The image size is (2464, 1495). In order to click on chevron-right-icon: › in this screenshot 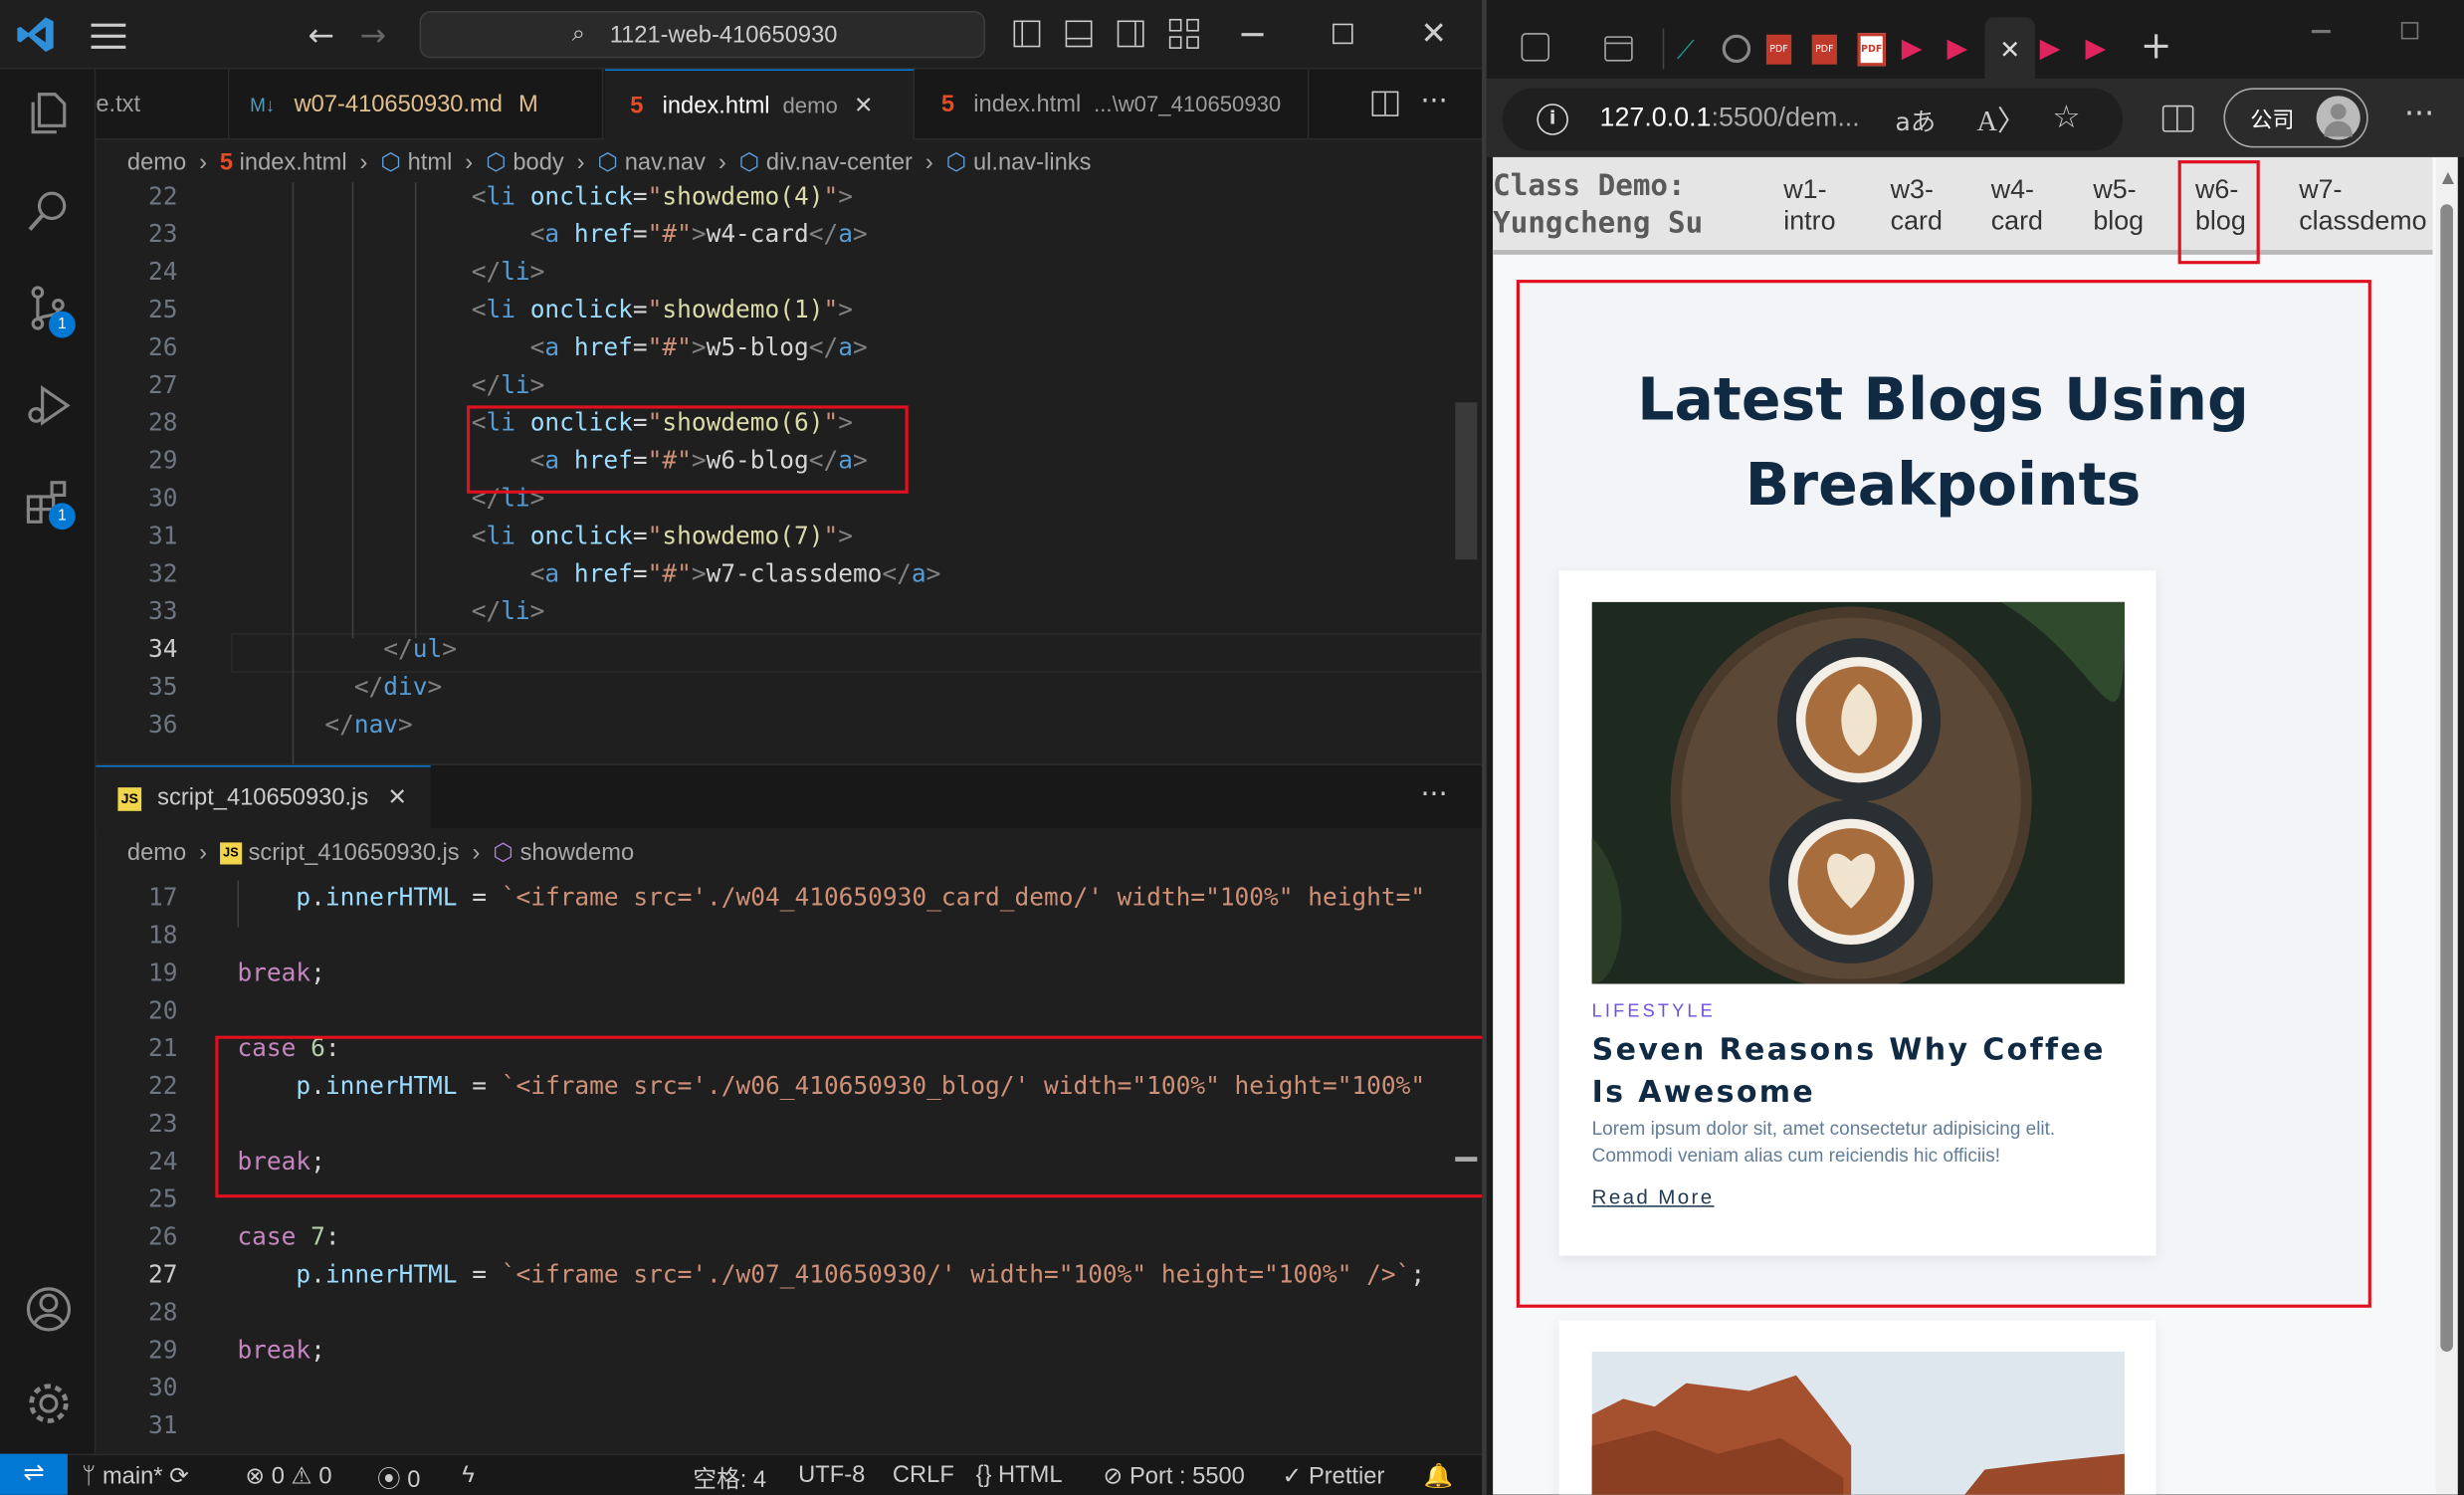, I will do `click(203, 853)`.